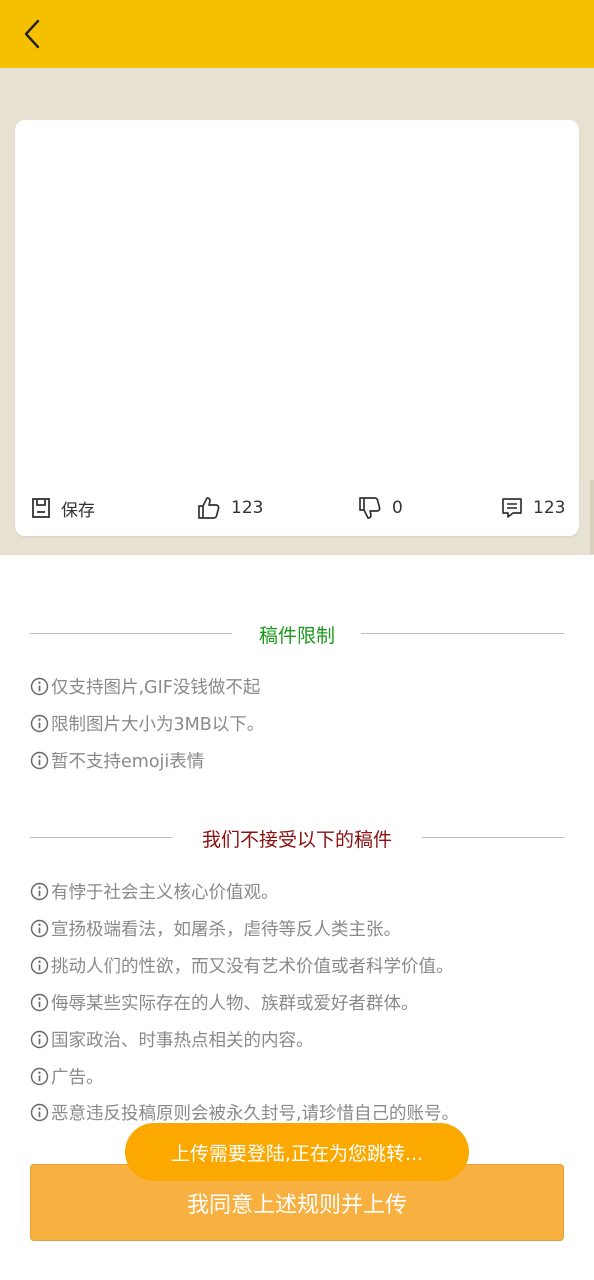 The image size is (594, 1280). Describe the element at coordinates (156, 688) in the screenshot. I see `limit-text: 仅支持图片,GIF没钱做不起` at that location.